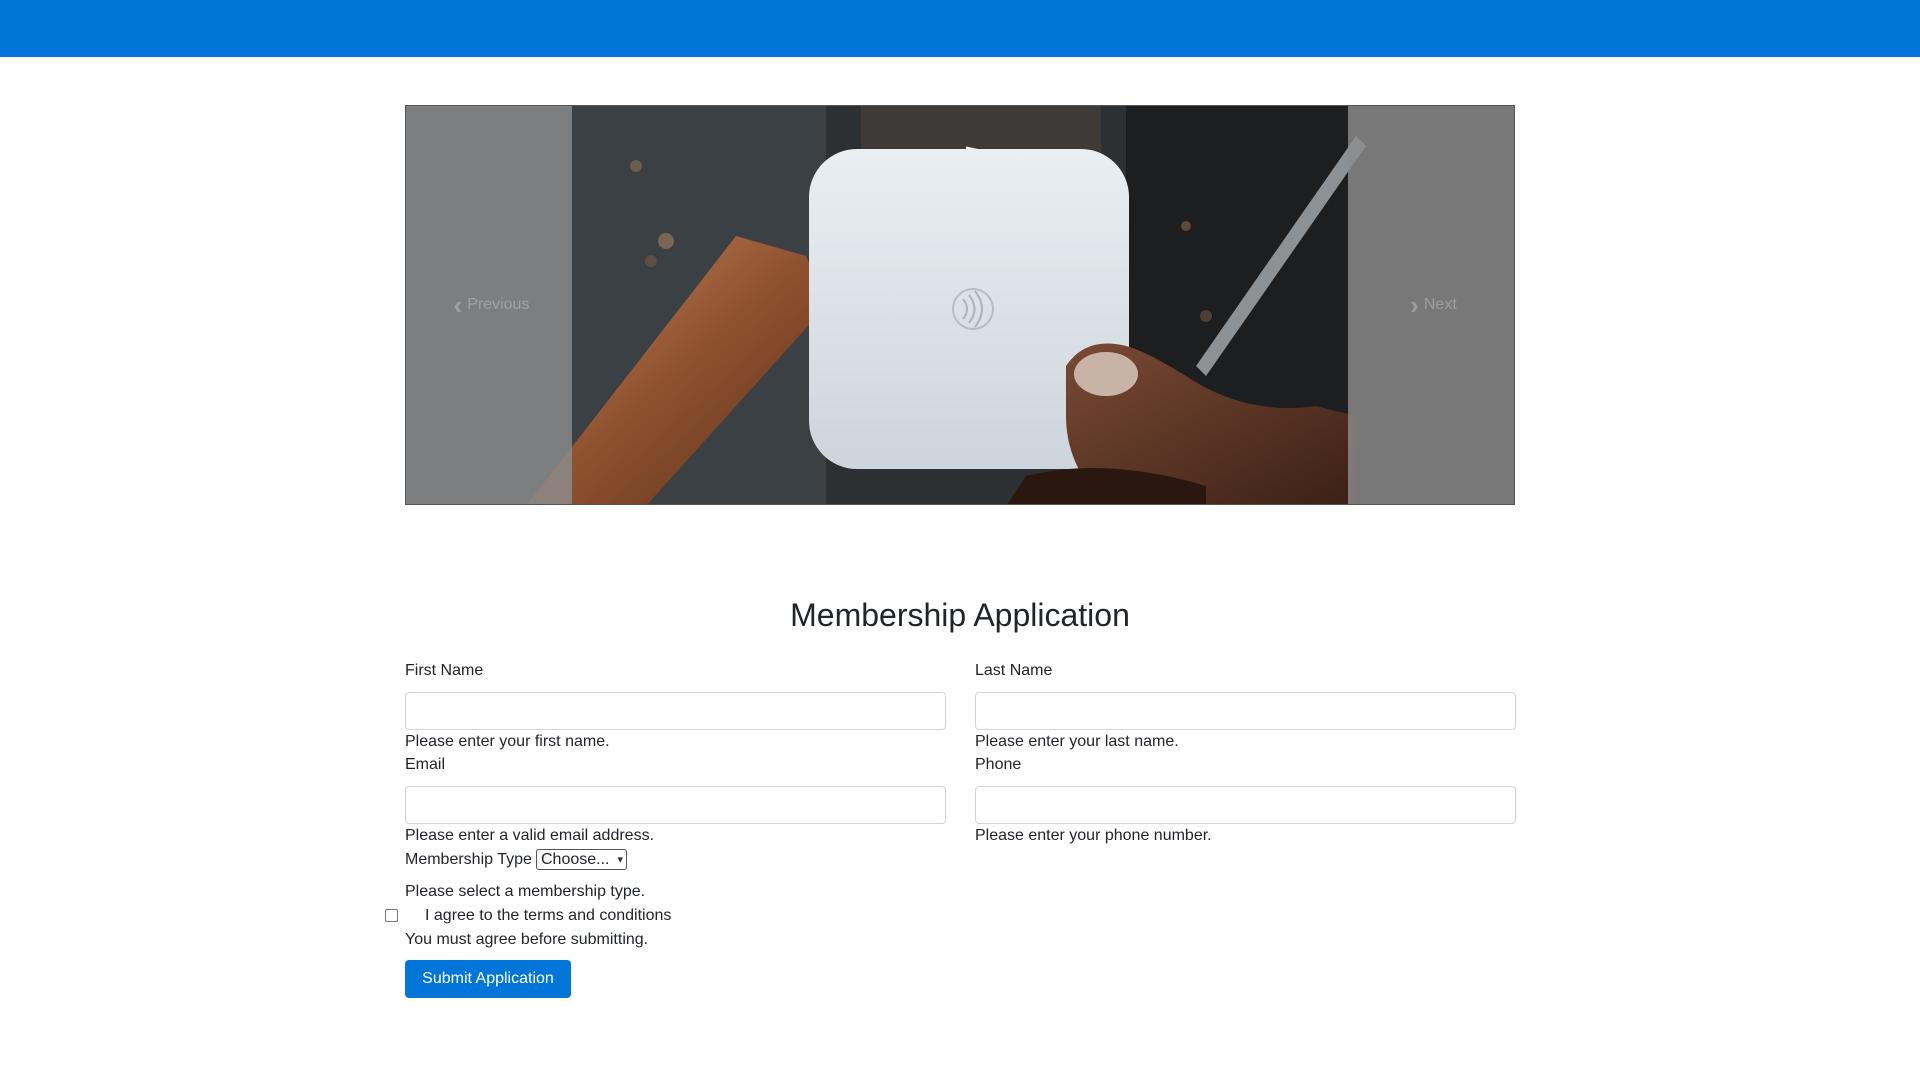 This screenshot has width=1920, height=1080. Describe the element at coordinates (1093, 835) in the screenshot. I see `phone-hint: Please enter your phone number.` at that location.